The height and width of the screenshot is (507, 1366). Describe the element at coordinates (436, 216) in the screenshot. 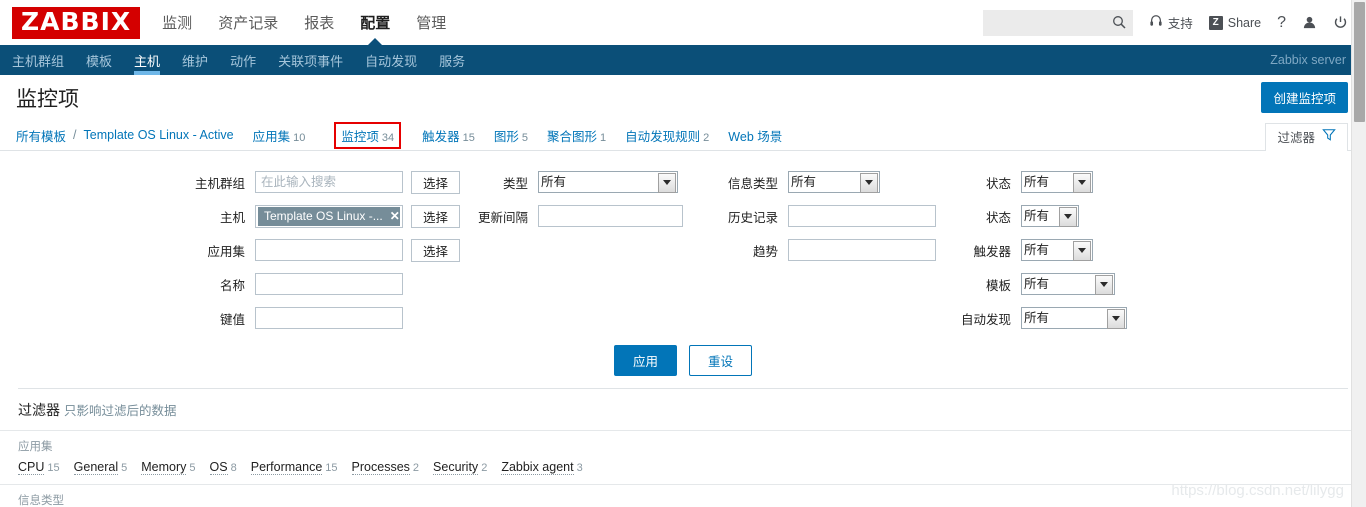

I see `hosts-select-button: 选择` at that location.